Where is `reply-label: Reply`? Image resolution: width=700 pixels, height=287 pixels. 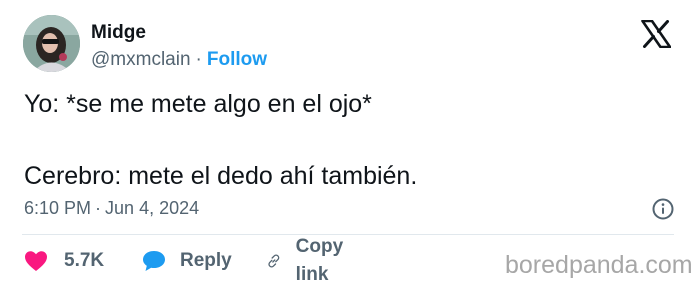 reply-label: Reply is located at coordinates (206, 260).